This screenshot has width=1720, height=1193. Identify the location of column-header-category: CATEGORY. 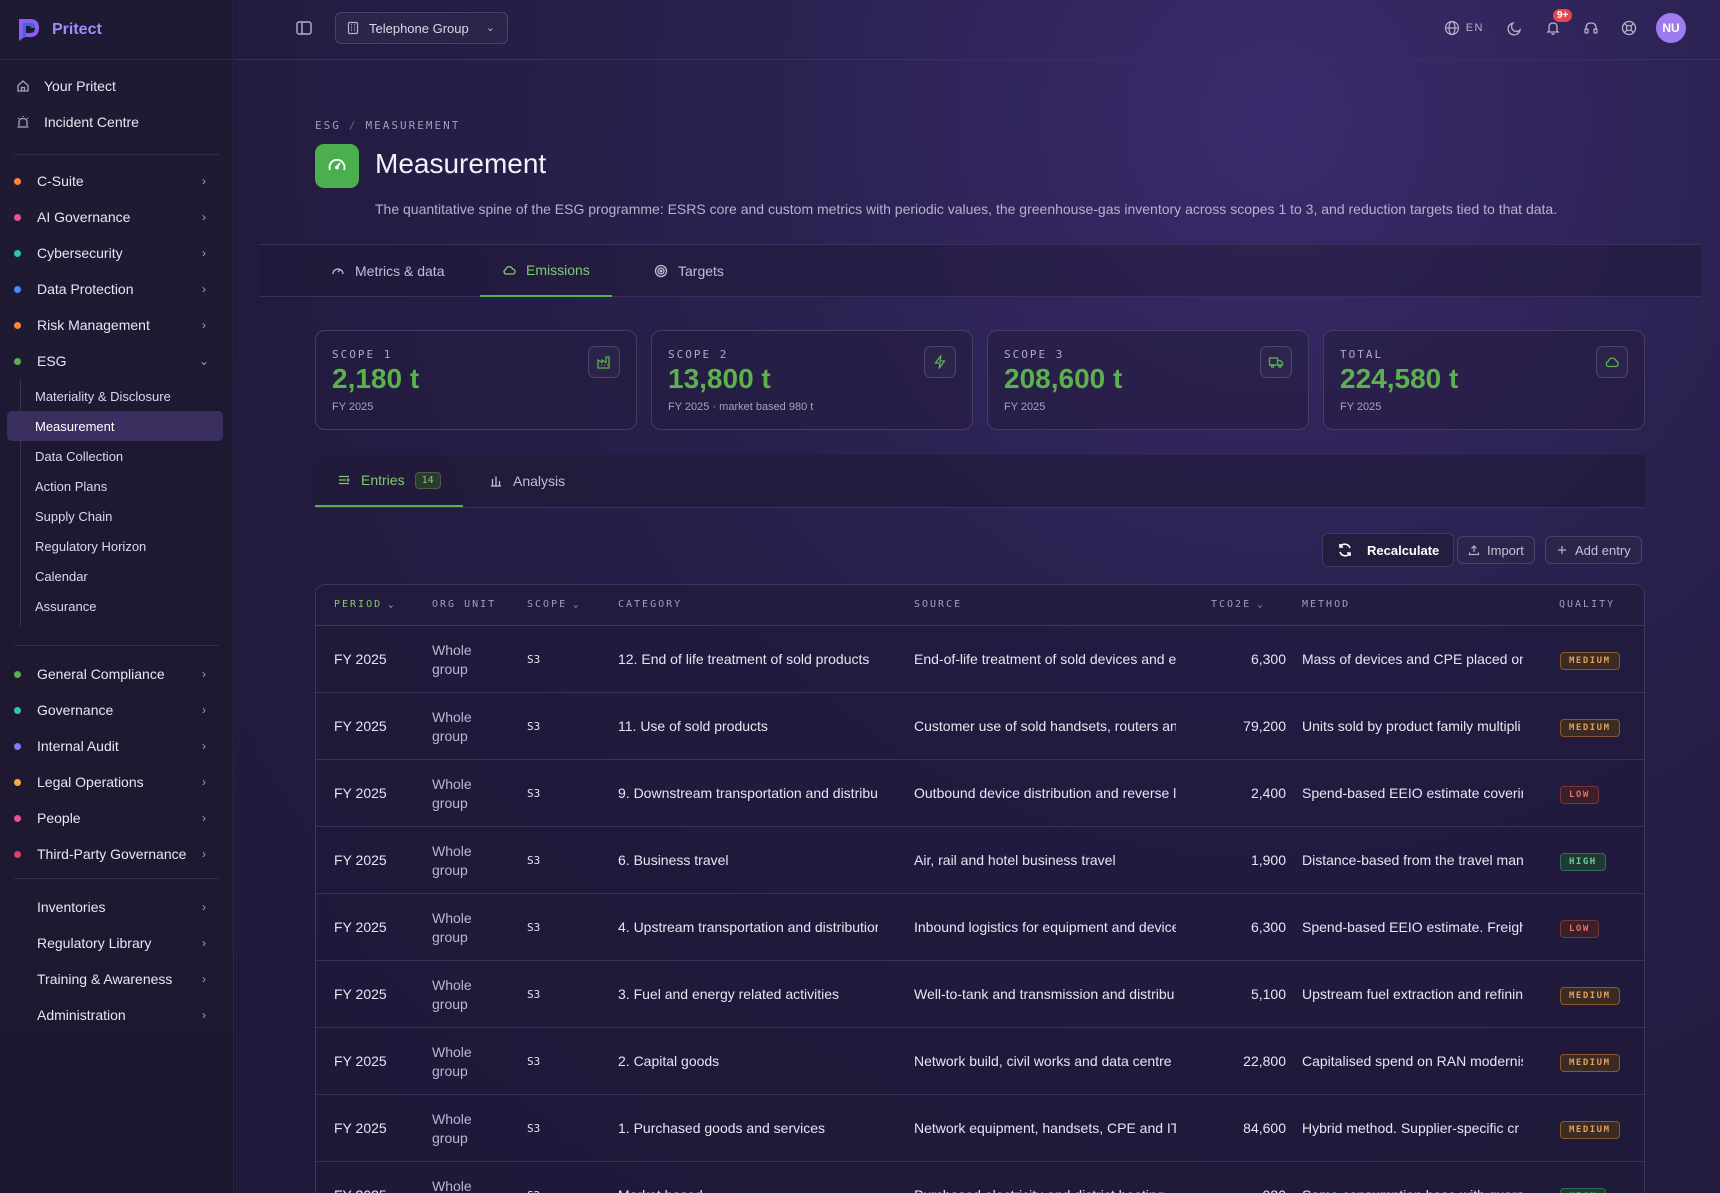
(650, 604).